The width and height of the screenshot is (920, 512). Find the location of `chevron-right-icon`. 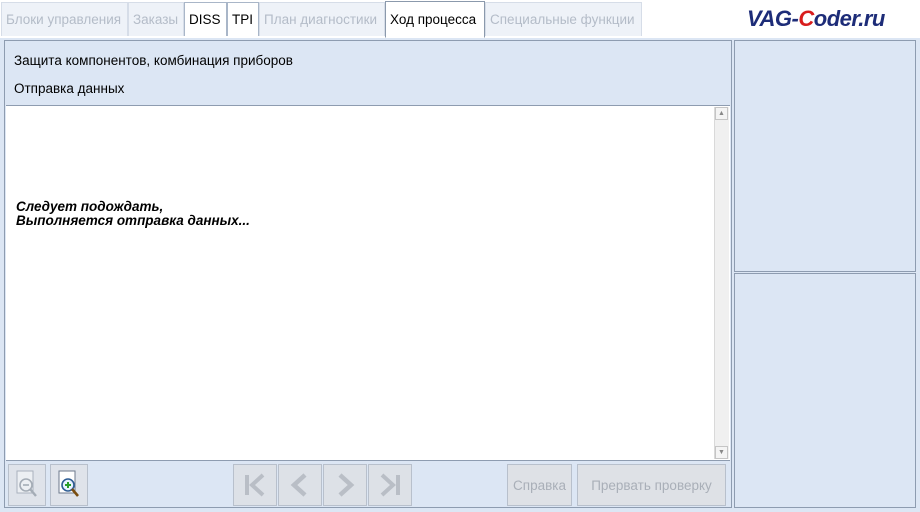

chevron-right-icon is located at coordinates (346, 485).